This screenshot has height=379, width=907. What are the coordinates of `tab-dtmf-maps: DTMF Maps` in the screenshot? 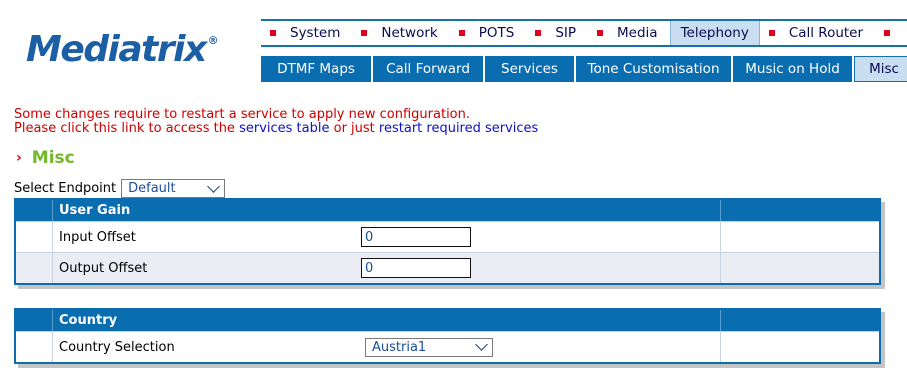 It's located at (316, 69).